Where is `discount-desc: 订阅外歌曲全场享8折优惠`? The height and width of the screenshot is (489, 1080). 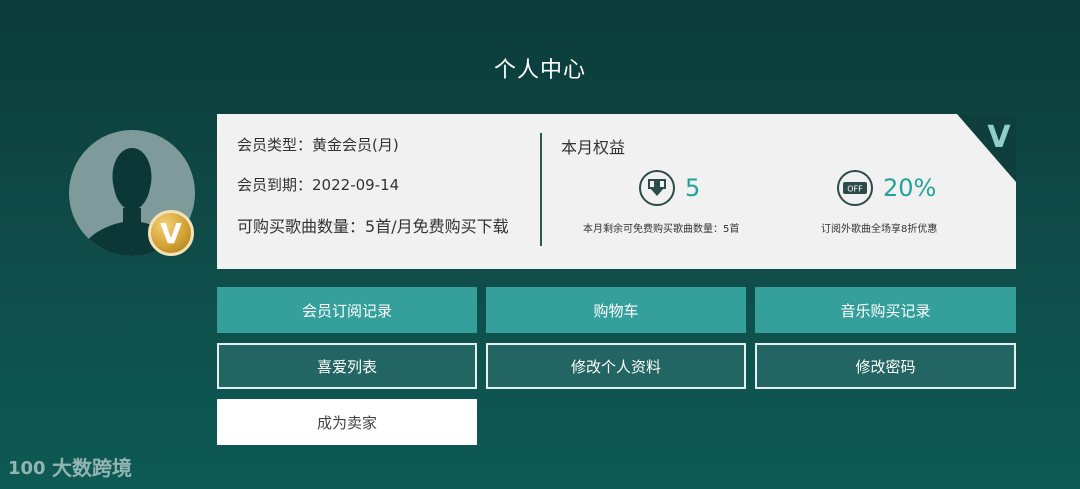 discount-desc: 订阅外歌曲全场享8折优惠 is located at coordinates (879, 229).